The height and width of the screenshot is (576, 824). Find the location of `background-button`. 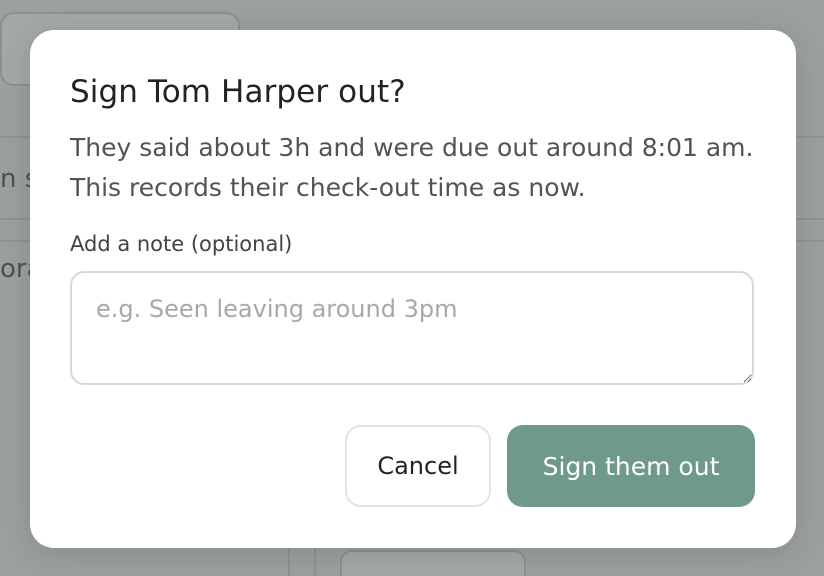

background-button is located at coordinates (433, 563).